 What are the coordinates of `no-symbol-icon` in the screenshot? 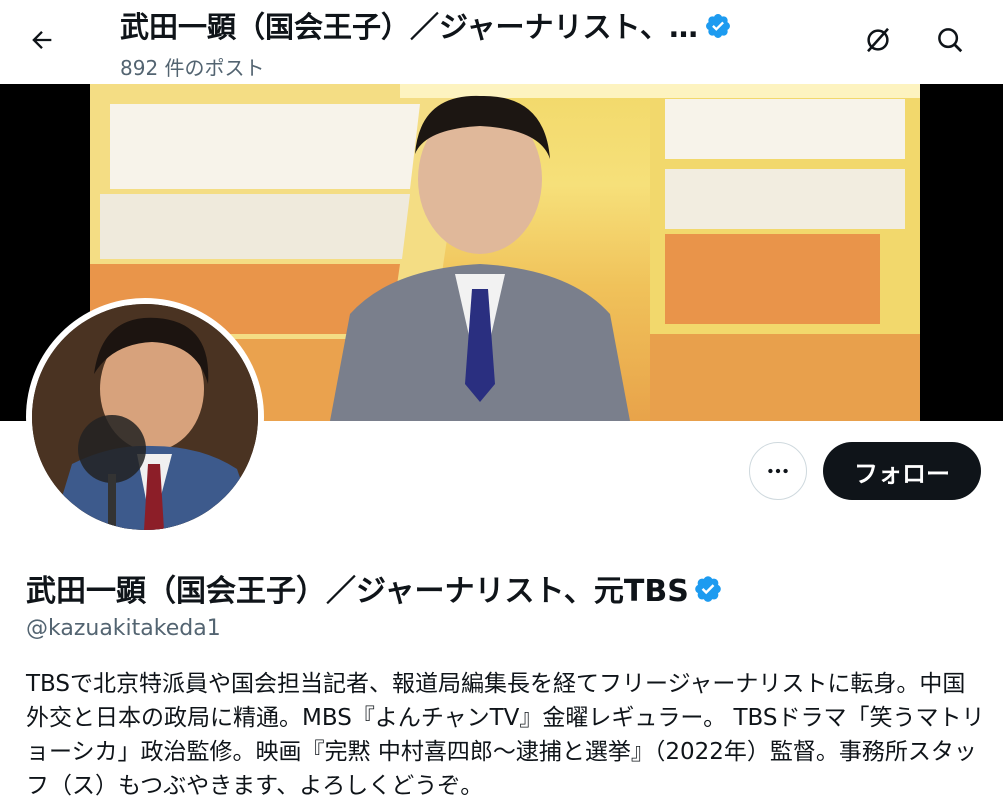 It's located at (878, 40).